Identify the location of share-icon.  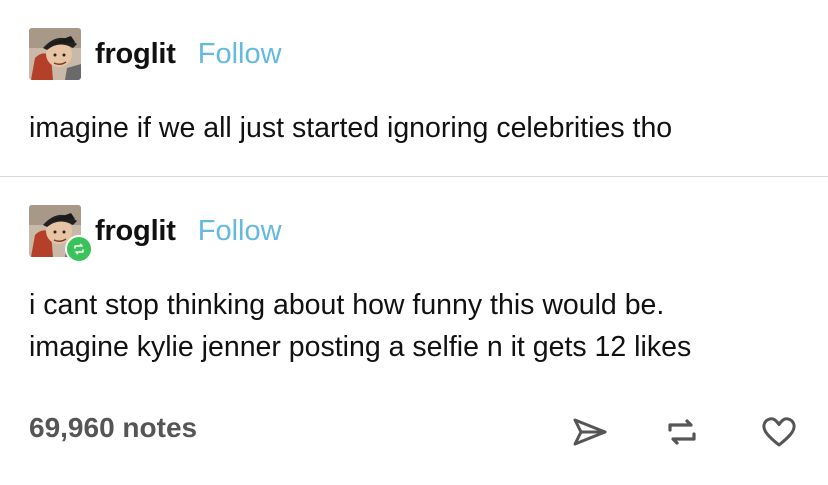
(590, 432).